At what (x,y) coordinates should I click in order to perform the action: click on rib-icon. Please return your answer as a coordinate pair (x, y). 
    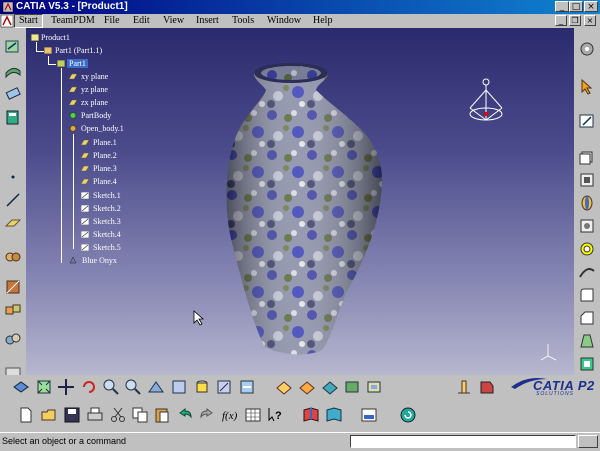
    Looking at the image, I should click on (587, 272).